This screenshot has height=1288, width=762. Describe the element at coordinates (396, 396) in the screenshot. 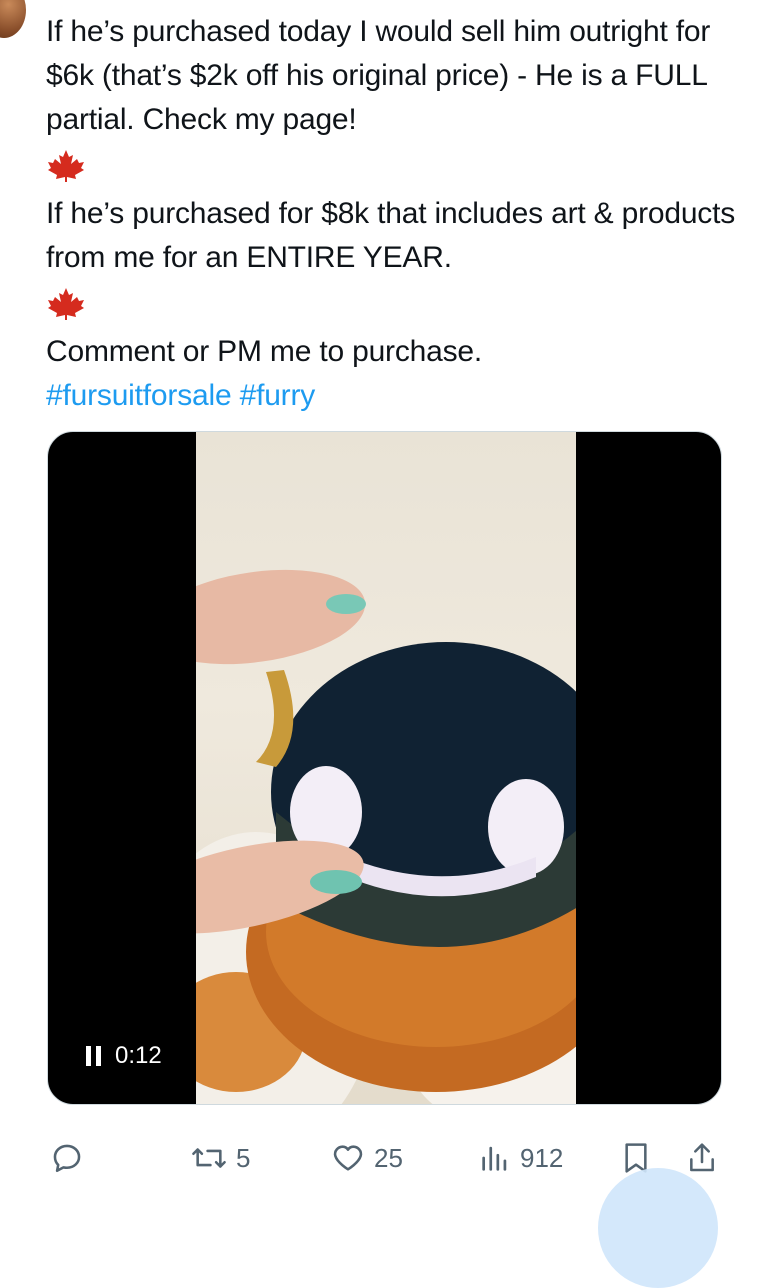

I see `hashtags: #fursuitforsale #furry` at that location.